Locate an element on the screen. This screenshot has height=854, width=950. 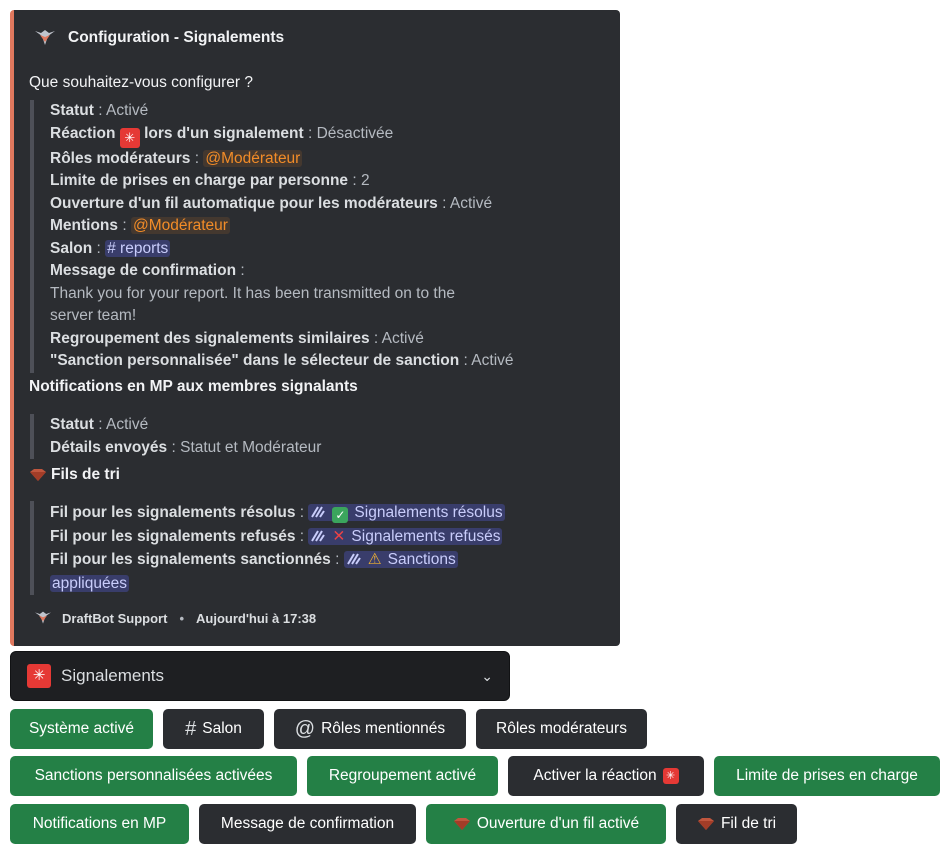
embed-author: Configuration - Signalements is located at coordinates (159, 38).